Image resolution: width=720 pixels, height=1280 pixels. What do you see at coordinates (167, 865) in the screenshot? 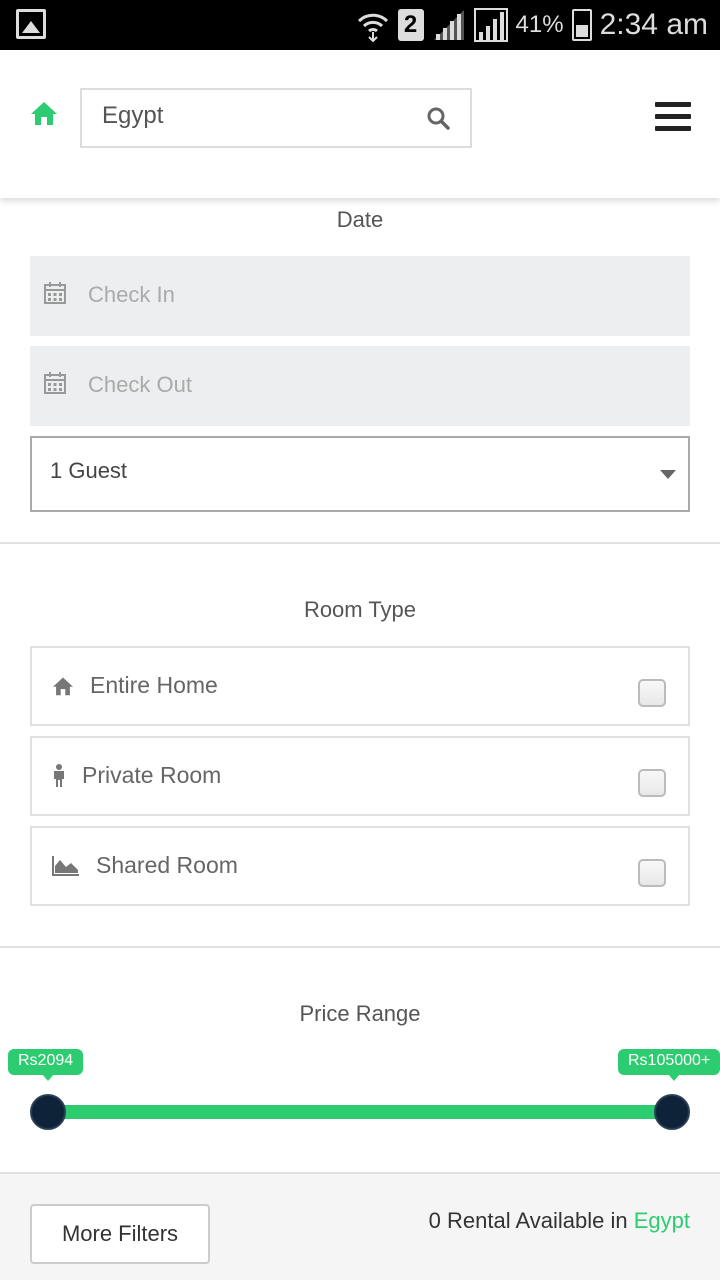
I see `room-option-label: Shared Room` at bounding box center [167, 865].